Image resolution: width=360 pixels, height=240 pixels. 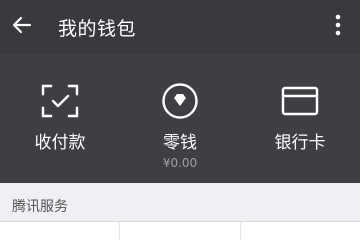 I want to click on arrow-left-icon, so click(x=22, y=27).